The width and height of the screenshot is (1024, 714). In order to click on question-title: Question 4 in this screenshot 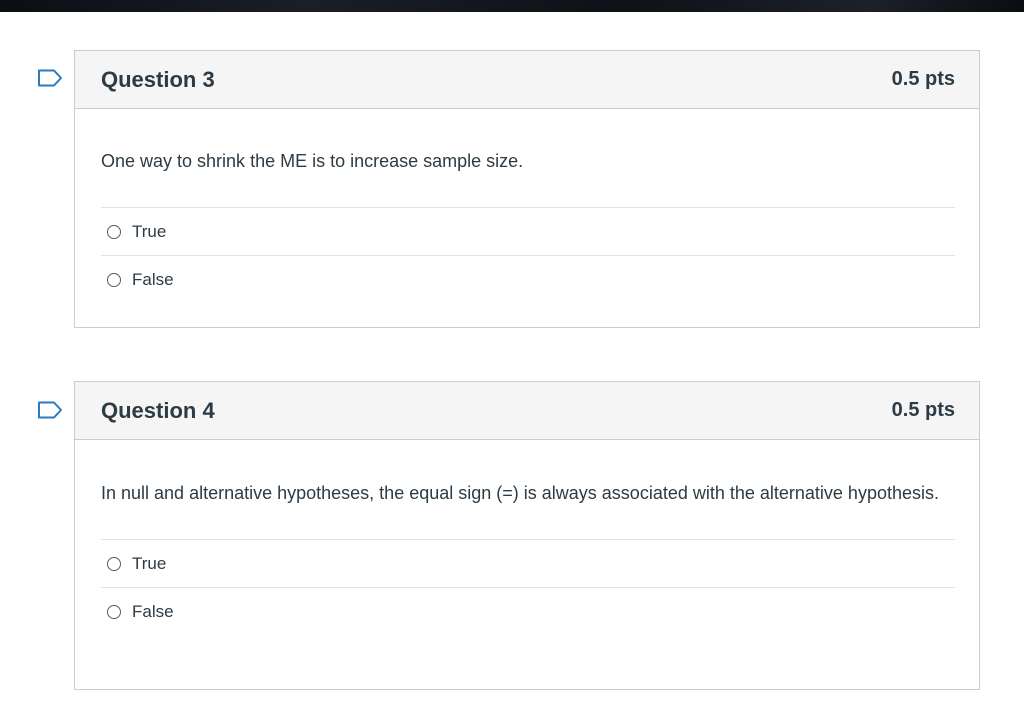, I will do `click(158, 410)`.